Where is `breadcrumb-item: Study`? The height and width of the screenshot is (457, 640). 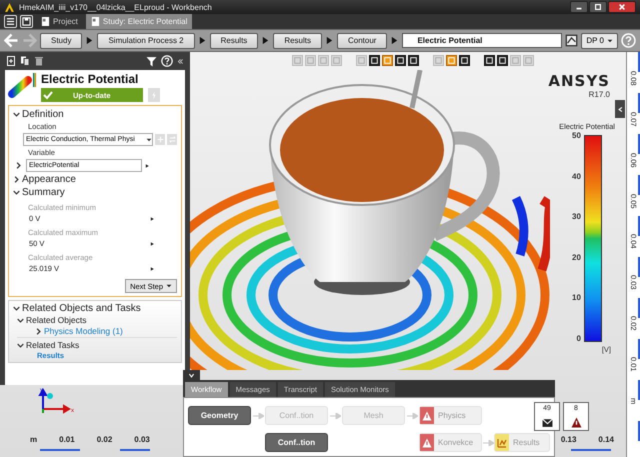
breadcrumb-item: Study is located at coordinates (61, 40).